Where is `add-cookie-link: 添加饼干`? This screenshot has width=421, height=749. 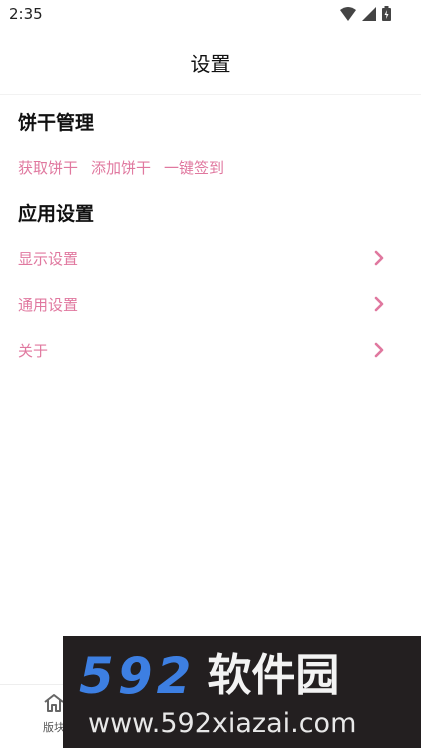 add-cookie-link: 添加饼干 is located at coordinates (121, 167).